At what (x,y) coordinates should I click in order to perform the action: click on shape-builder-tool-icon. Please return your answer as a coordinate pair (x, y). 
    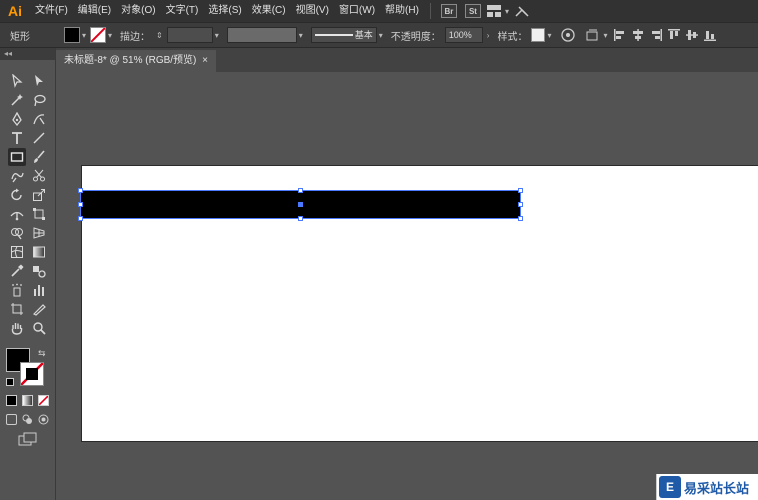
    Looking at the image, I should click on (17, 233).